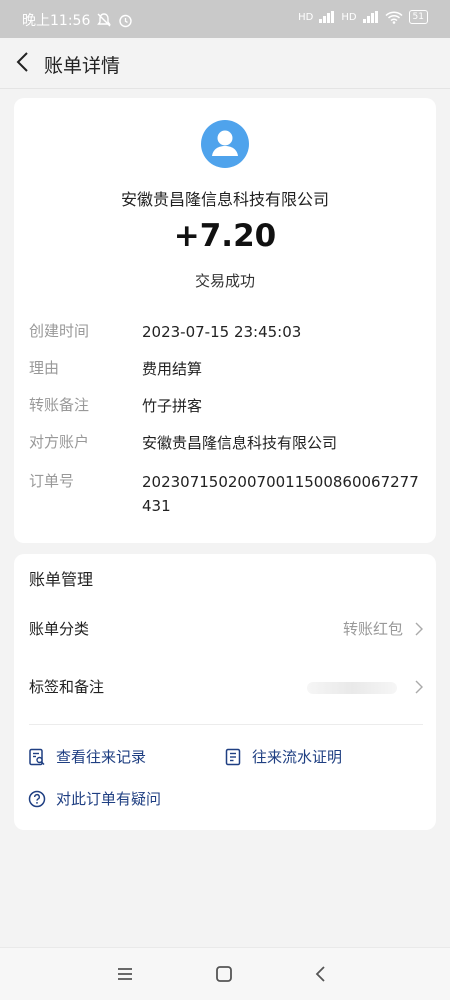 This screenshot has width=450, height=1000. Describe the element at coordinates (233, 756) in the screenshot. I see `document-icon` at that location.